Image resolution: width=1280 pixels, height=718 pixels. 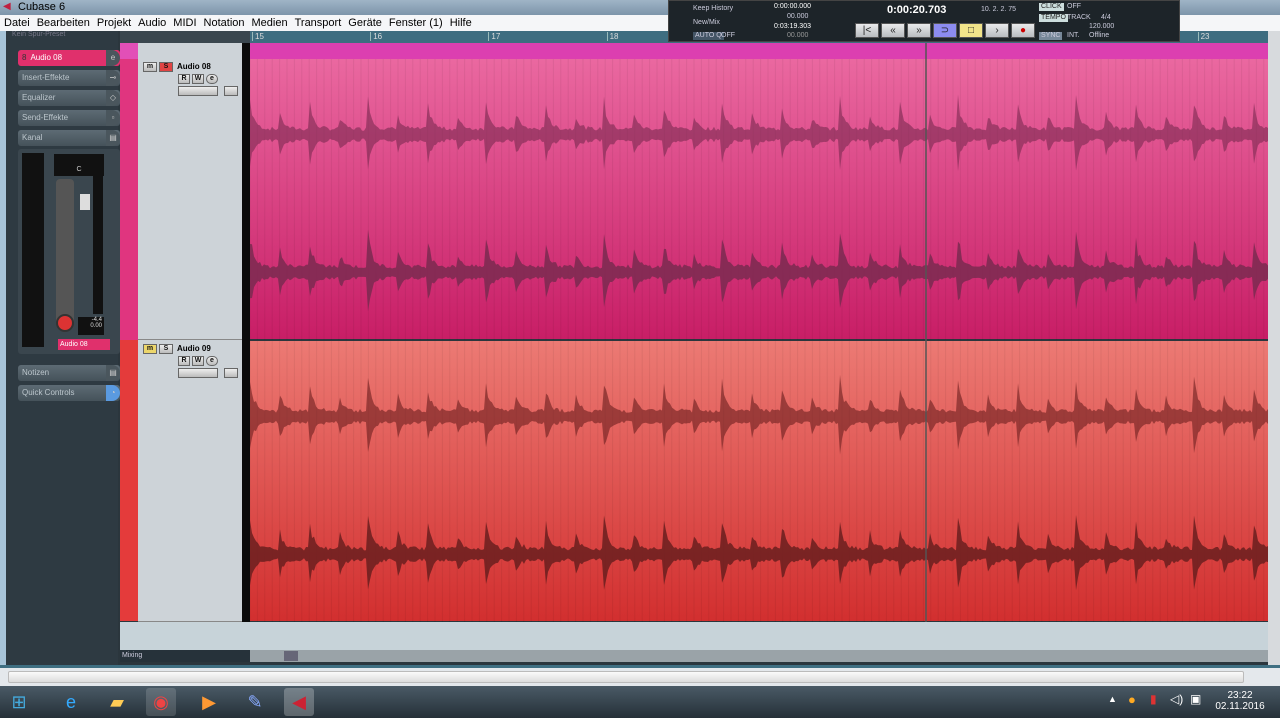 What do you see at coordinates (117, 702) in the screenshot?
I see `file-explorer-icon: ▰` at bounding box center [117, 702].